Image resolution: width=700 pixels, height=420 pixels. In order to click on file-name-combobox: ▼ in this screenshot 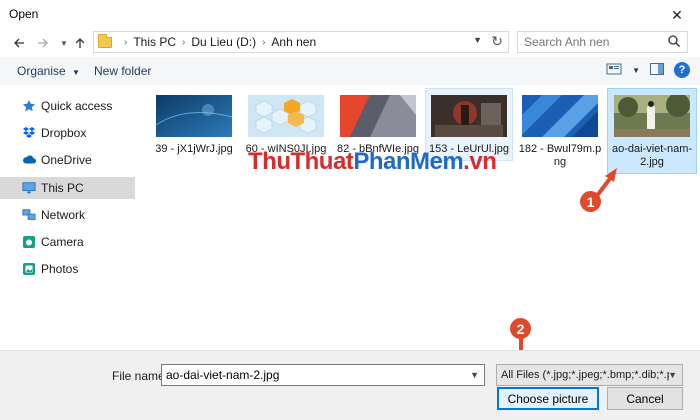, I will do `click(323, 375)`.